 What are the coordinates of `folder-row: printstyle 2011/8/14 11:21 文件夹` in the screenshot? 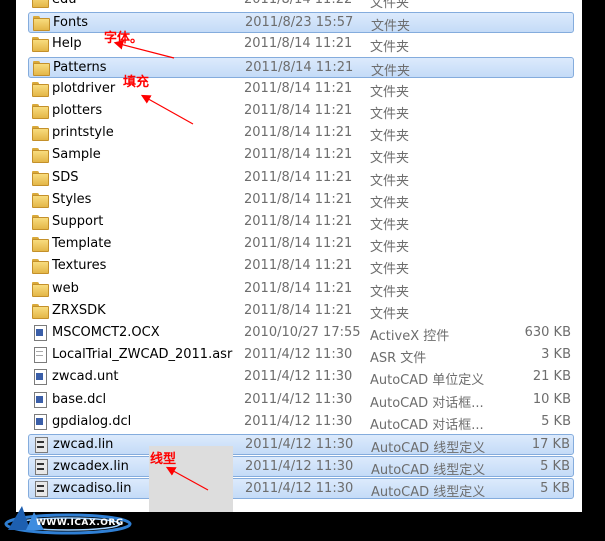 It's located at (301, 133).